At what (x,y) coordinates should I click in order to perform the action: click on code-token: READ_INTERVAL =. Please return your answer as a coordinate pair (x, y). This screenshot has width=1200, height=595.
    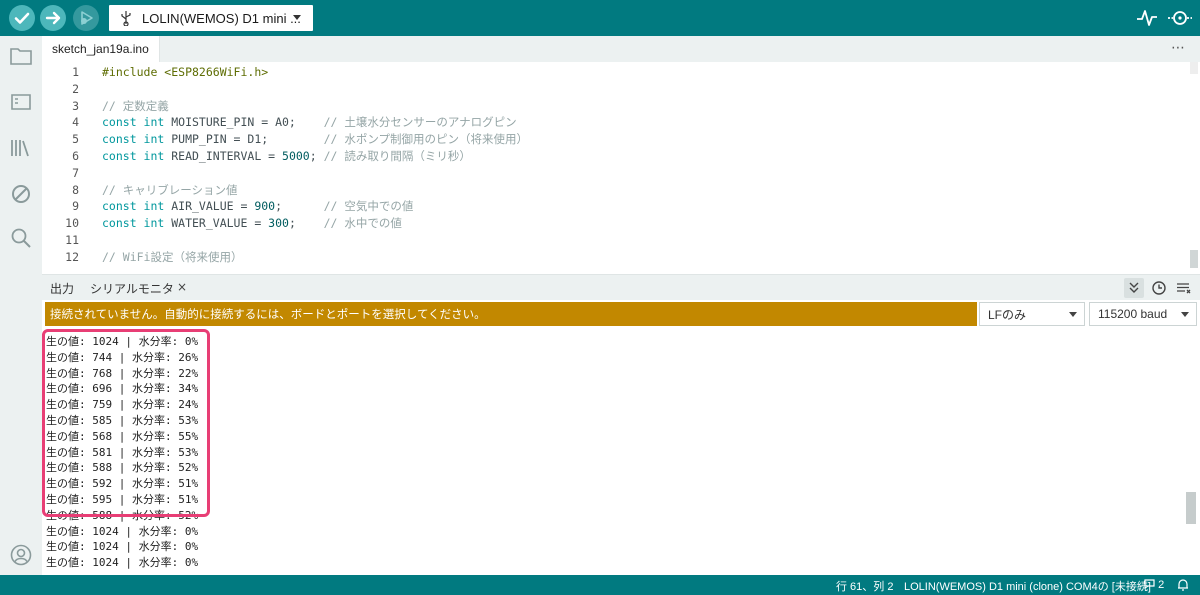
    Looking at the image, I should click on (223, 156).